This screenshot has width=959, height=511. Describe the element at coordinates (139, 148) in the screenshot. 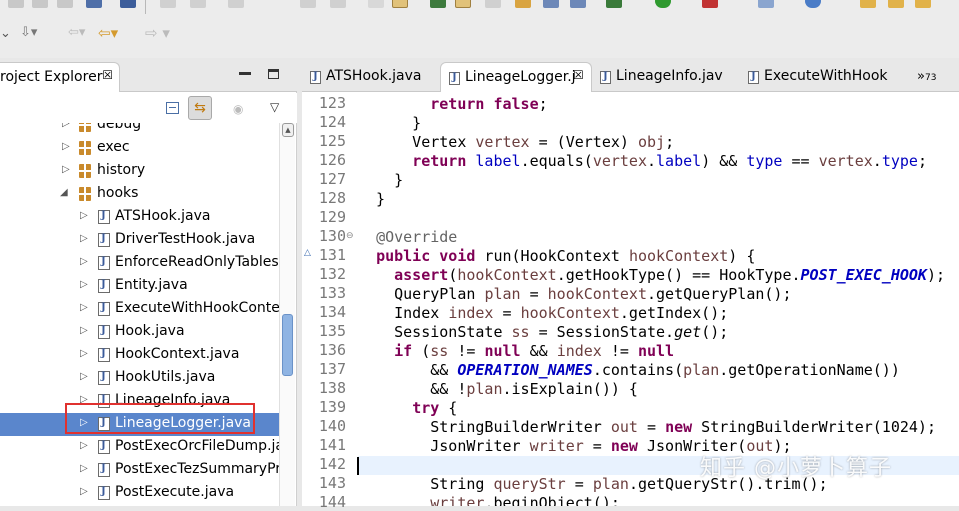

I see `tree-item-exec: ▷ exec` at that location.